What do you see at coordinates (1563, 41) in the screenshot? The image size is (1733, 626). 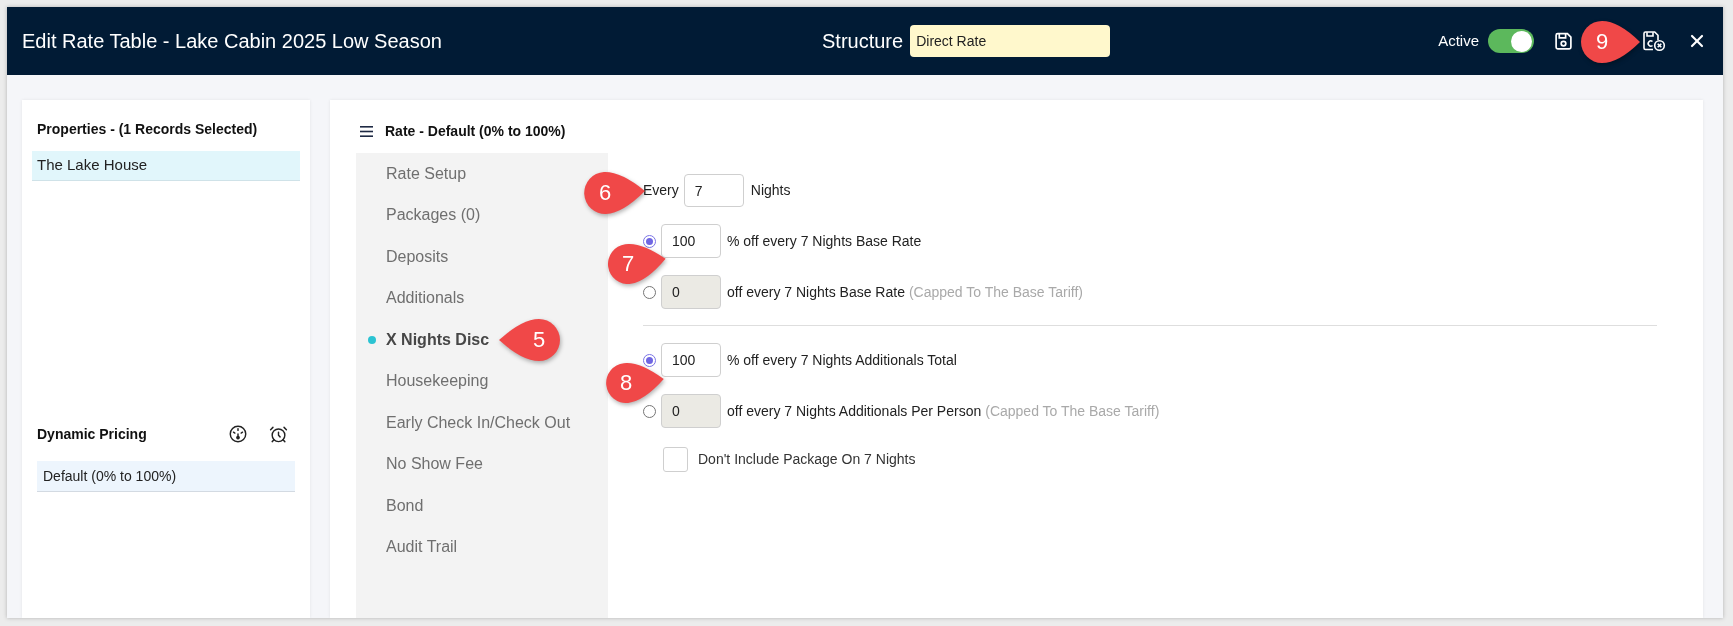 I see `save-icon` at bounding box center [1563, 41].